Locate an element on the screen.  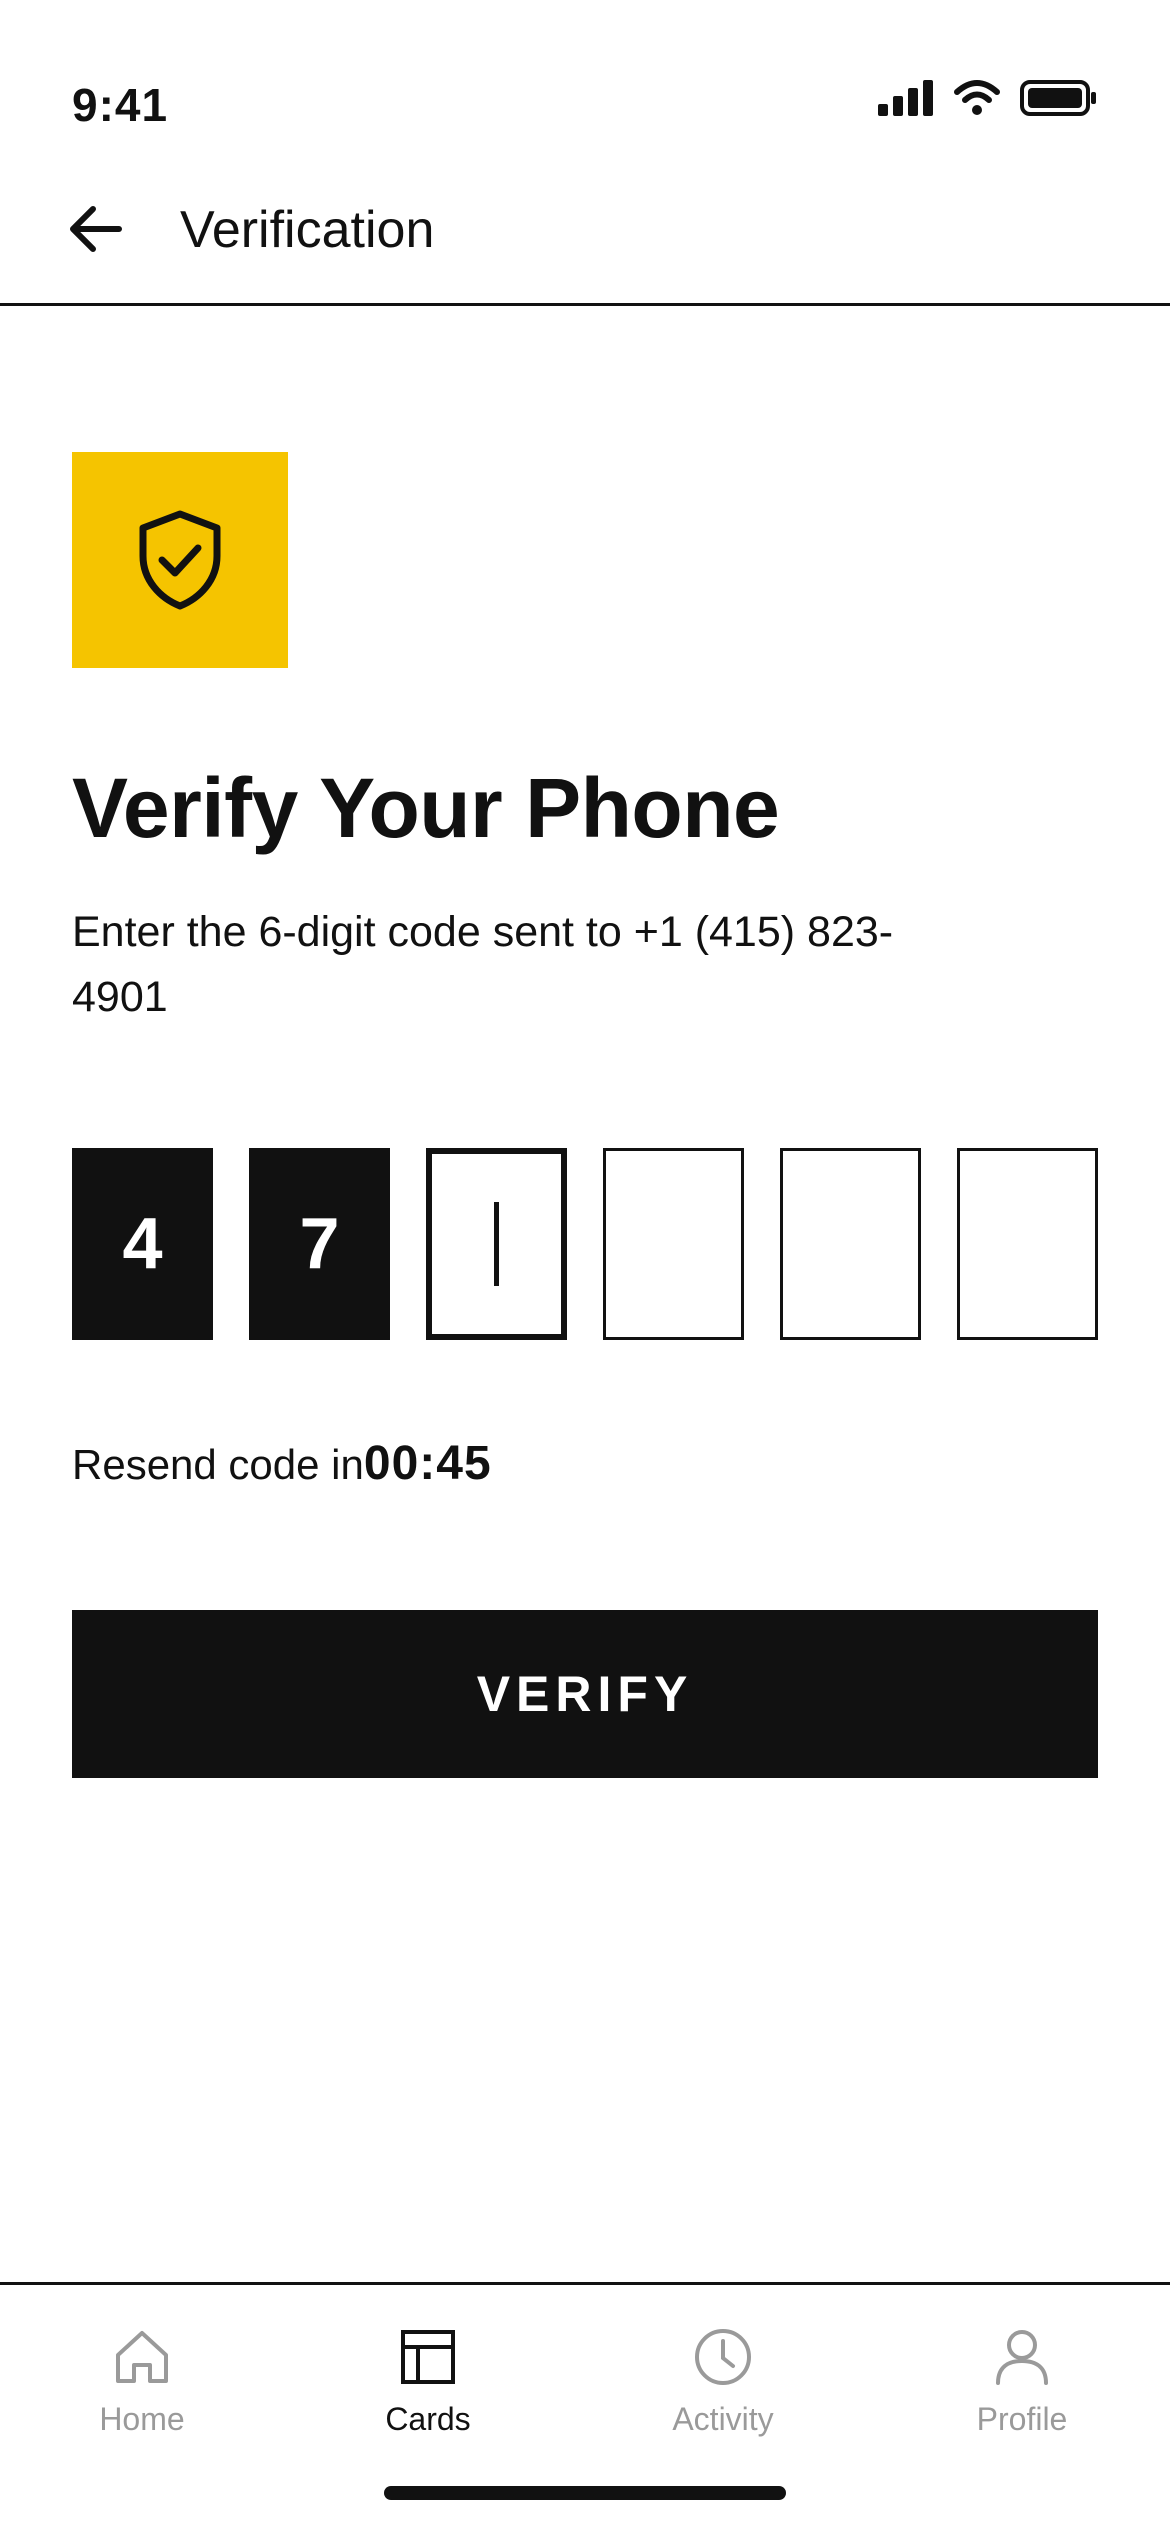
nav-item-profile: Profile is located at coordinates (1022, 2381).